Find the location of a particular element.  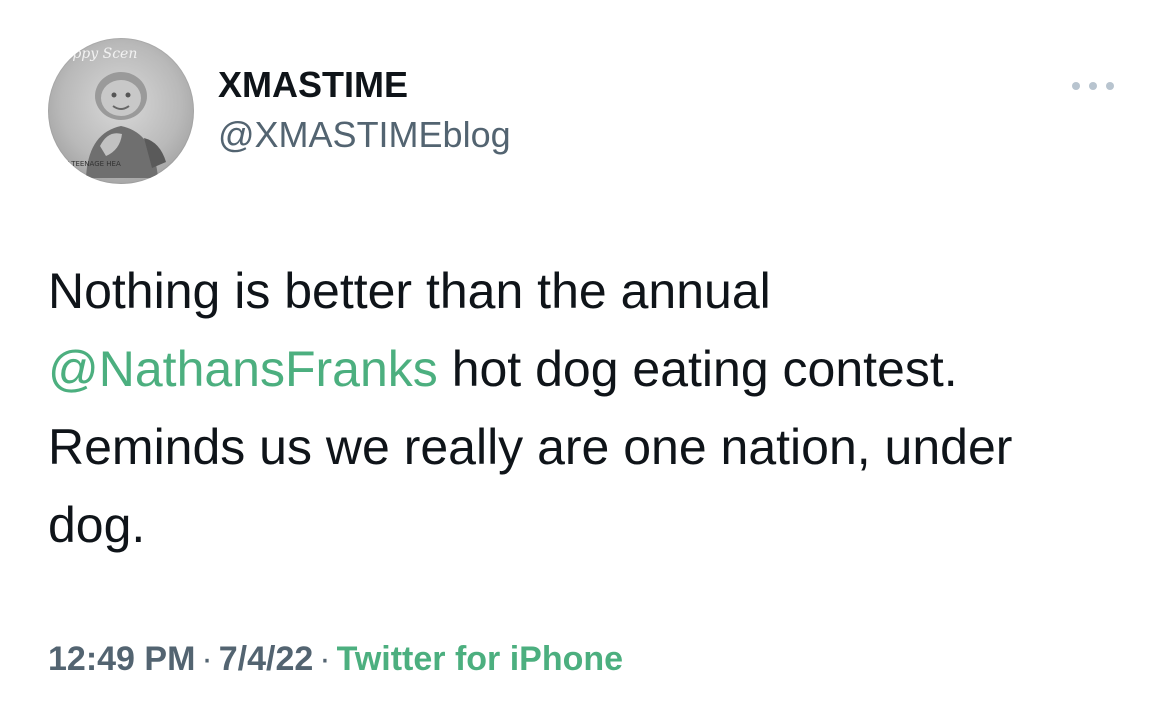

more-options-button is located at coordinates (1093, 85).